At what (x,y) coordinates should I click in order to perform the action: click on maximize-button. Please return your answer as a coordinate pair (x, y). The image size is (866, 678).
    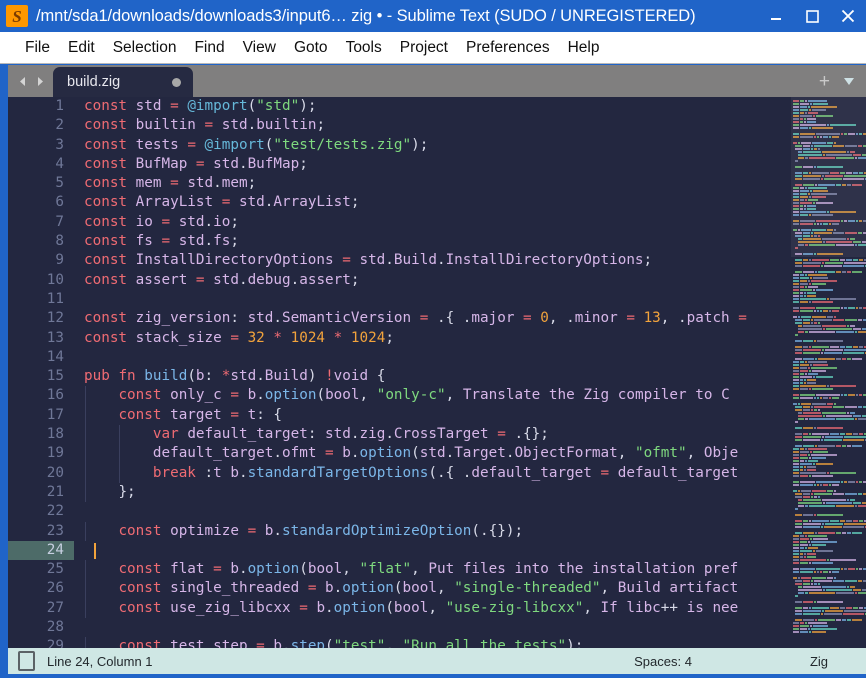
    Looking at the image, I should click on (812, 16).